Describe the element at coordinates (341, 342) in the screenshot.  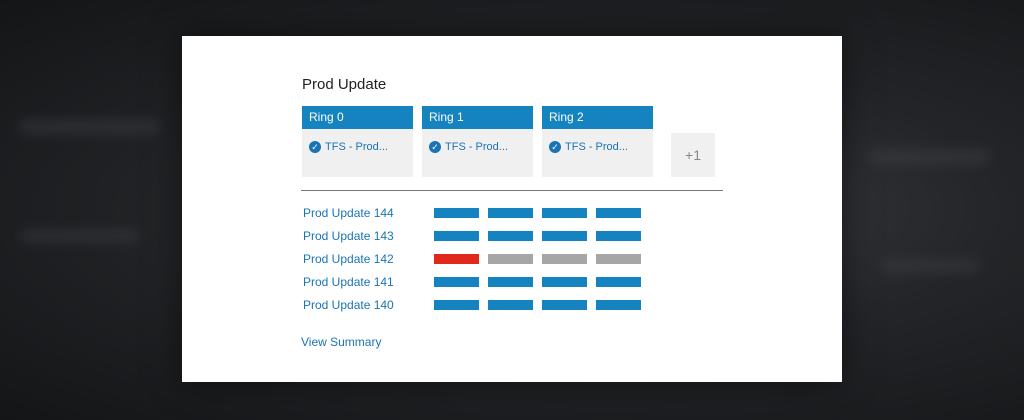
I see `view-summary-link: View Summary` at that location.